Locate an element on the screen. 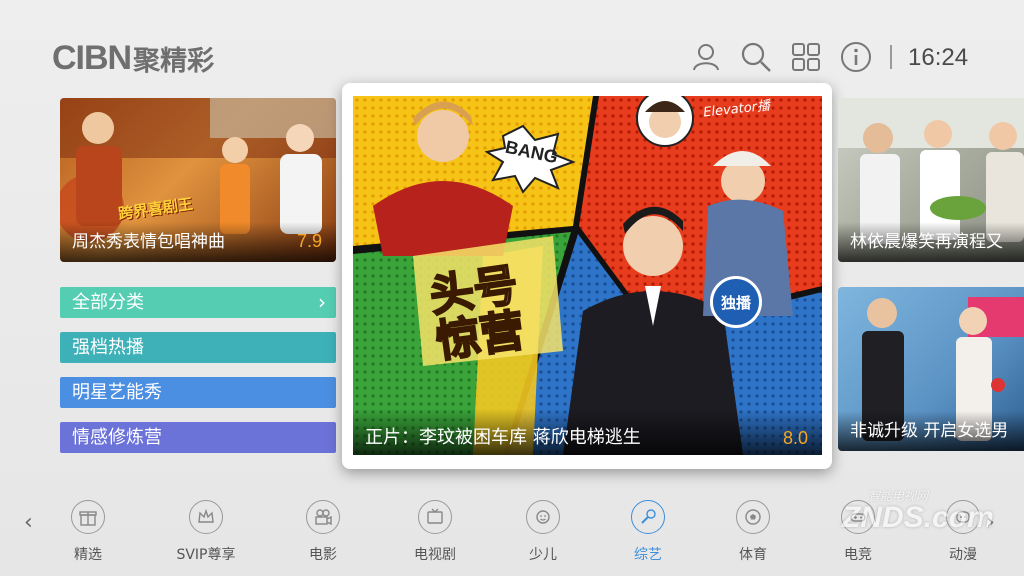 The width and height of the screenshot is (1024, 576). watermark-main: ZNDS.com is located at coordinates (918, 517).